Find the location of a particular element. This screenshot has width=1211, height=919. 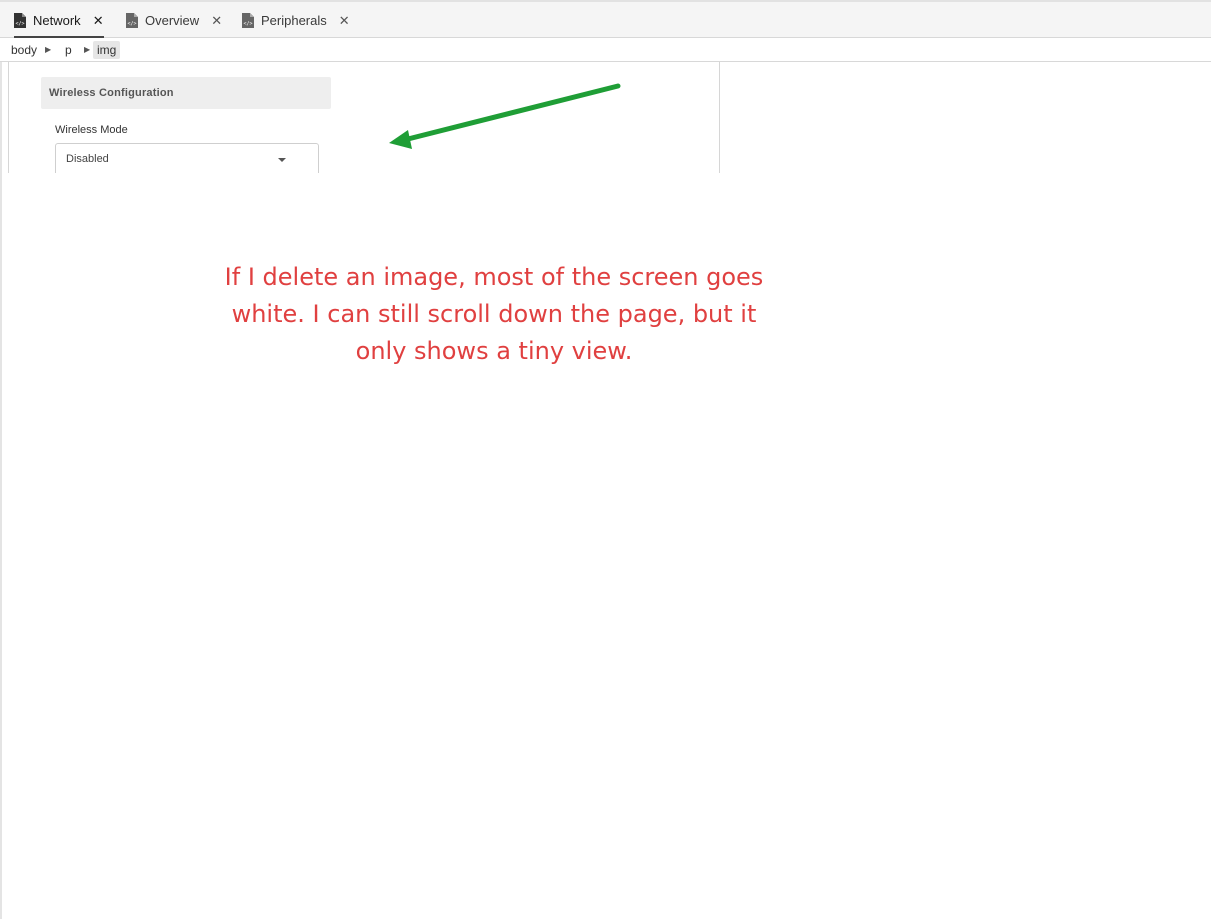

window-edge is located at coordinates (1, 459).